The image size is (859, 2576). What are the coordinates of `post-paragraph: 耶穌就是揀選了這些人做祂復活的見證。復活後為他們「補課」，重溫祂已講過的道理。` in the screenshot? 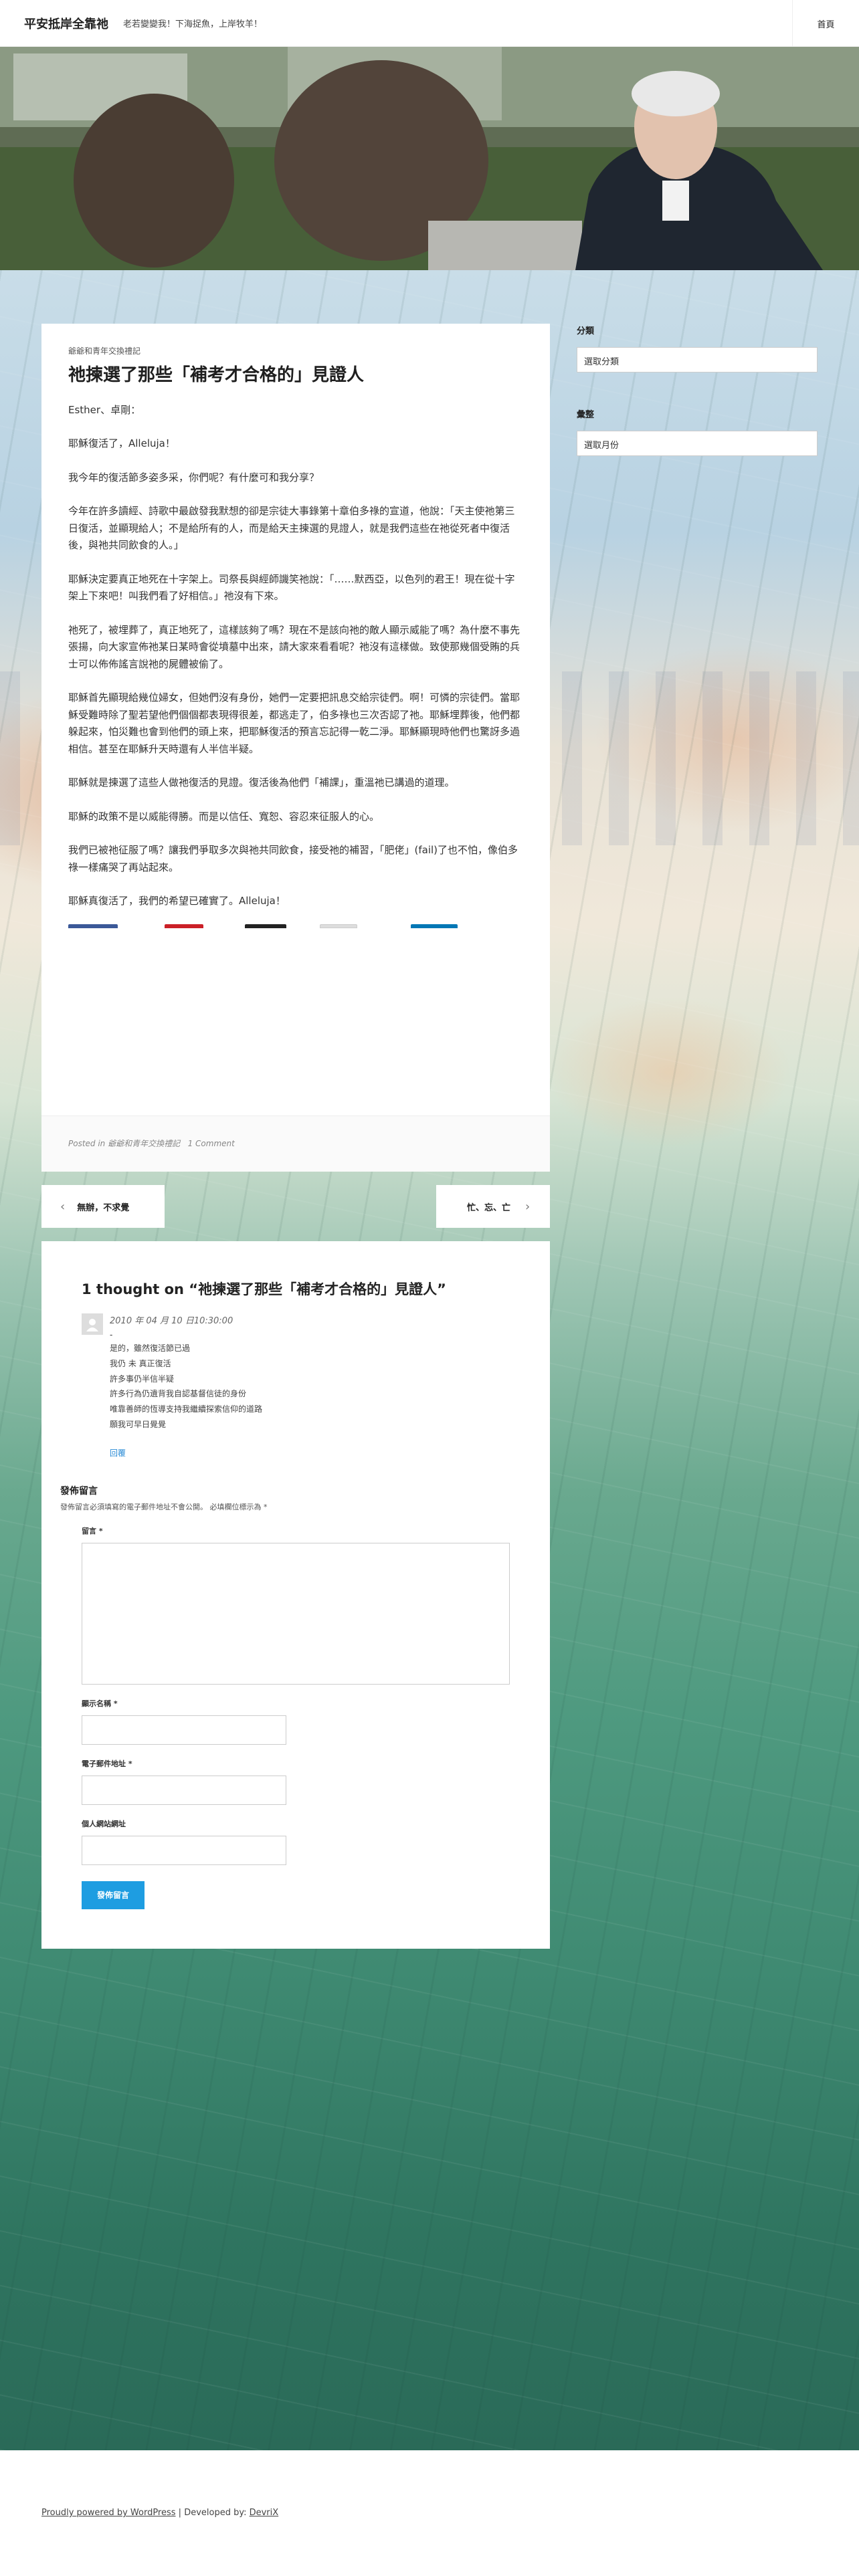 It's located at (261, 782).